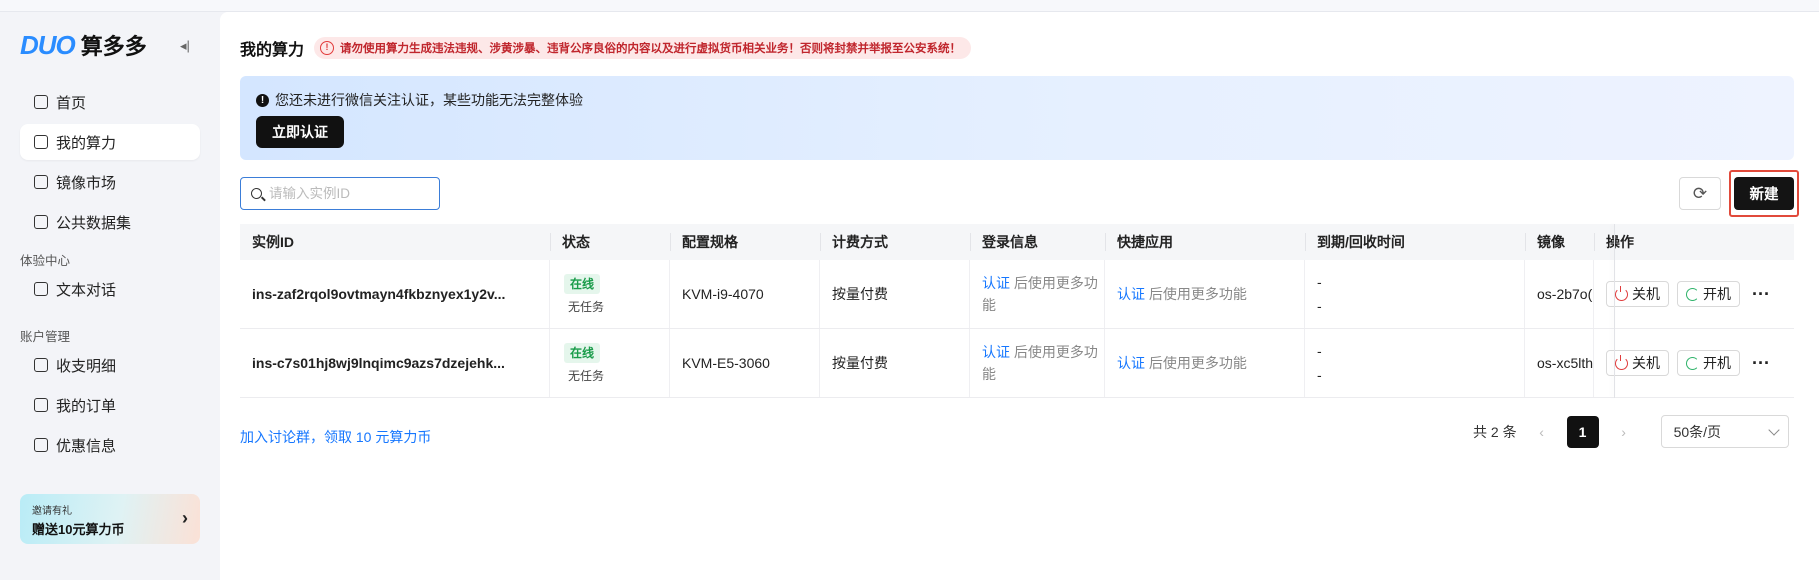 This screenshot has height=580, width=1819. I want to click on invite-card: 邀请有礼 赠送10元算力币 ›, so click(110, 519).